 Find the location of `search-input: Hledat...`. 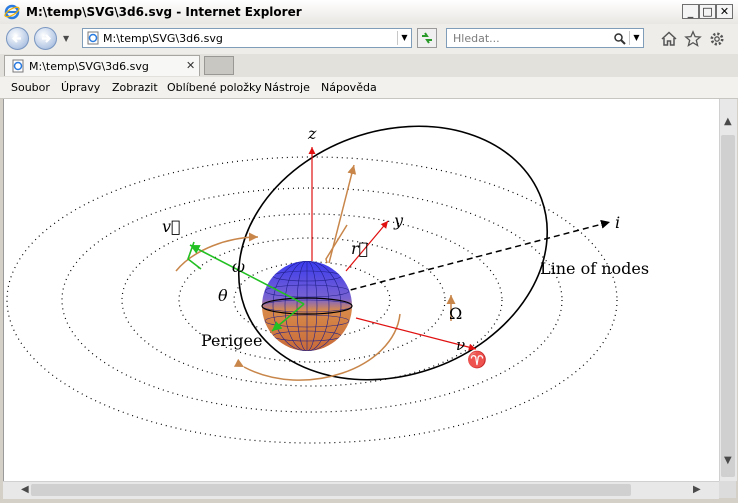

search-input: Hledat... is located at coordinates (476, 38).